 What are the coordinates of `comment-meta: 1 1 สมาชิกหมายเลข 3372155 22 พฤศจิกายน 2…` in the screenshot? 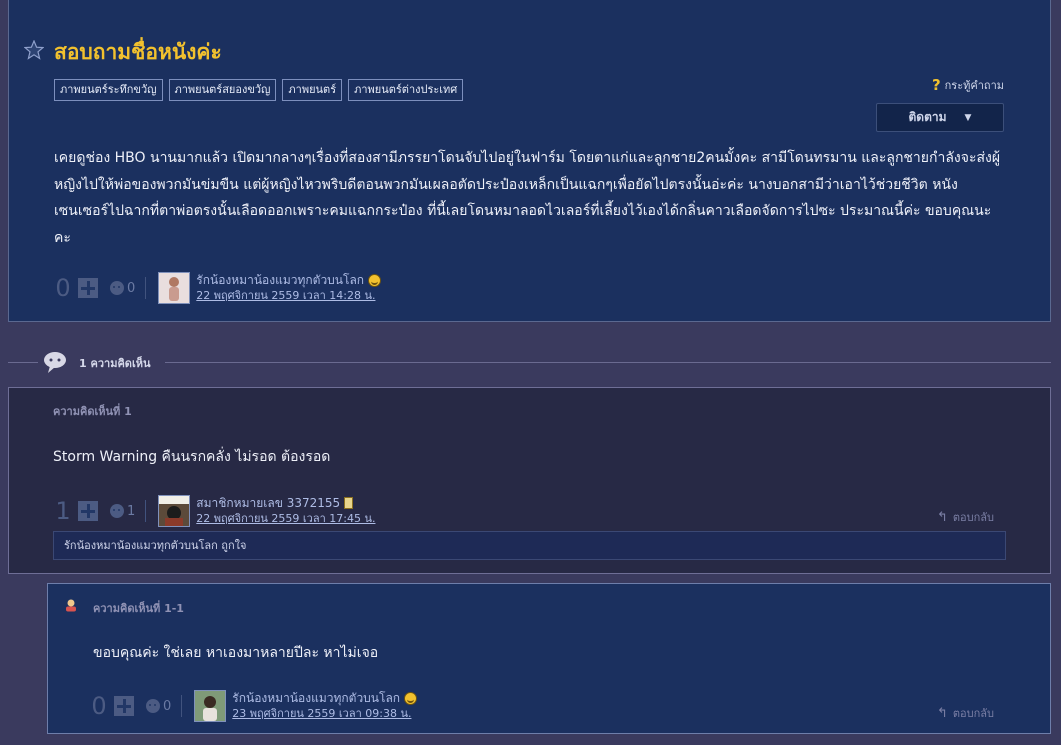 It's located at (214, 511).